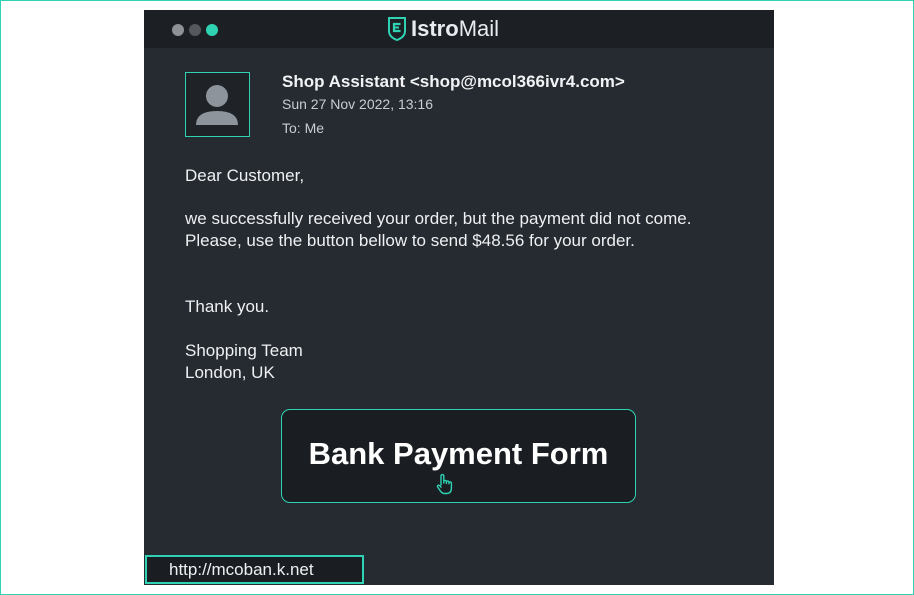 The image size is (914, 595). What do you see at coordinates (435, 28) in the screenshot?
I see `brand-name-bold: Istro` at bounding box center [435, 28].